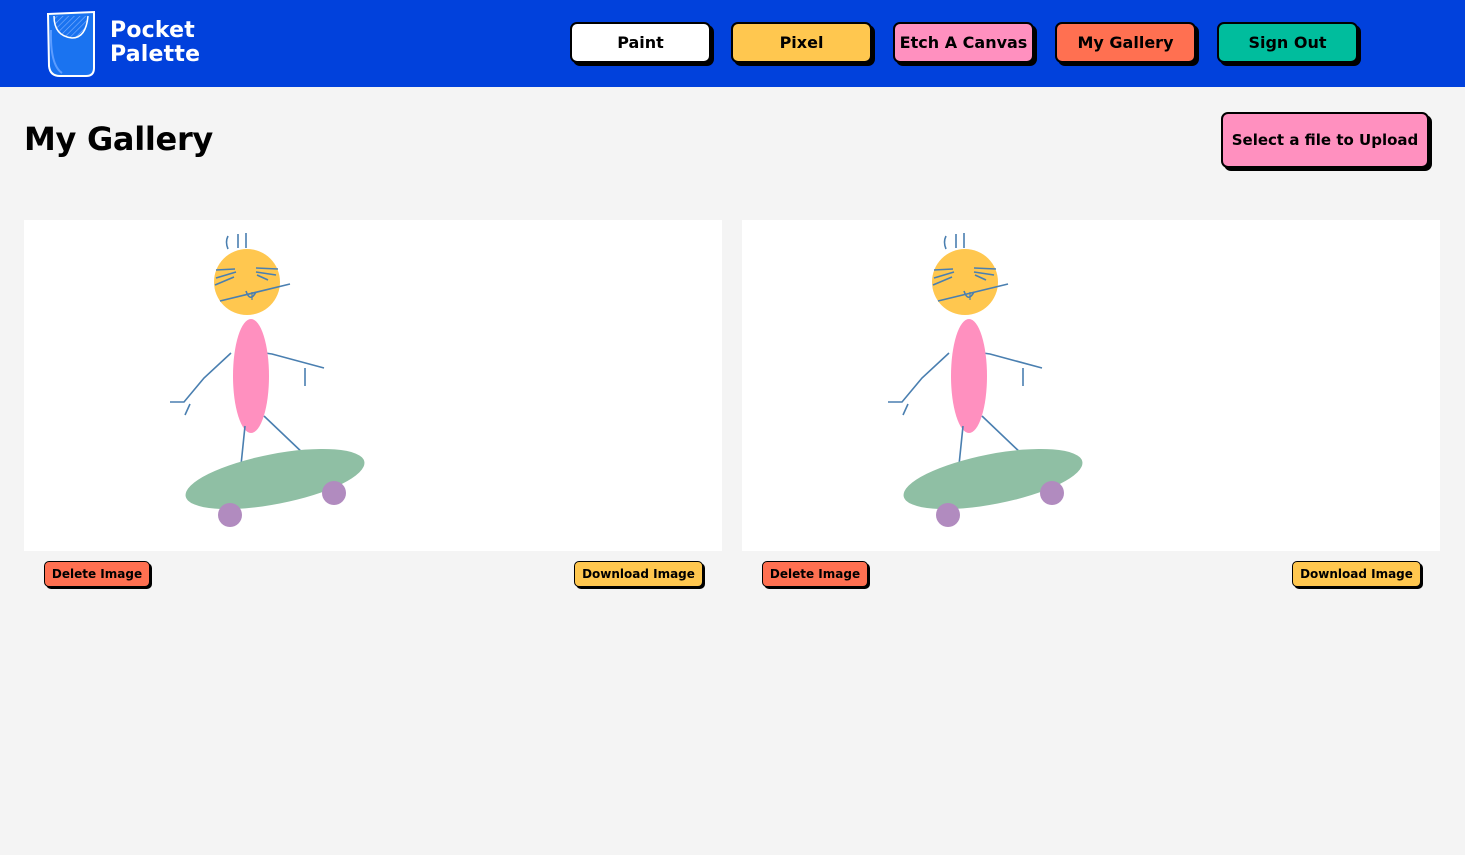 This screenshot has width=1465, height=855. I want to click on upload-file-button: Select a file to Upload, so click(1325, 140).